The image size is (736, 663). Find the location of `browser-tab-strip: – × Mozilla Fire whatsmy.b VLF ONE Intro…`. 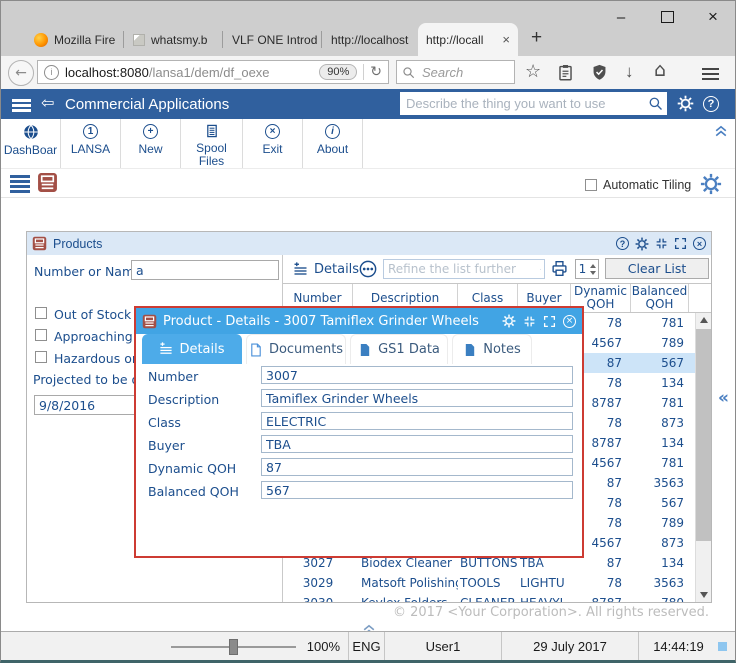

browser-tab-strip: – × Mozilla Fire whatsmy.b VLF ONE Intro… is located at coordinates (368, 28).